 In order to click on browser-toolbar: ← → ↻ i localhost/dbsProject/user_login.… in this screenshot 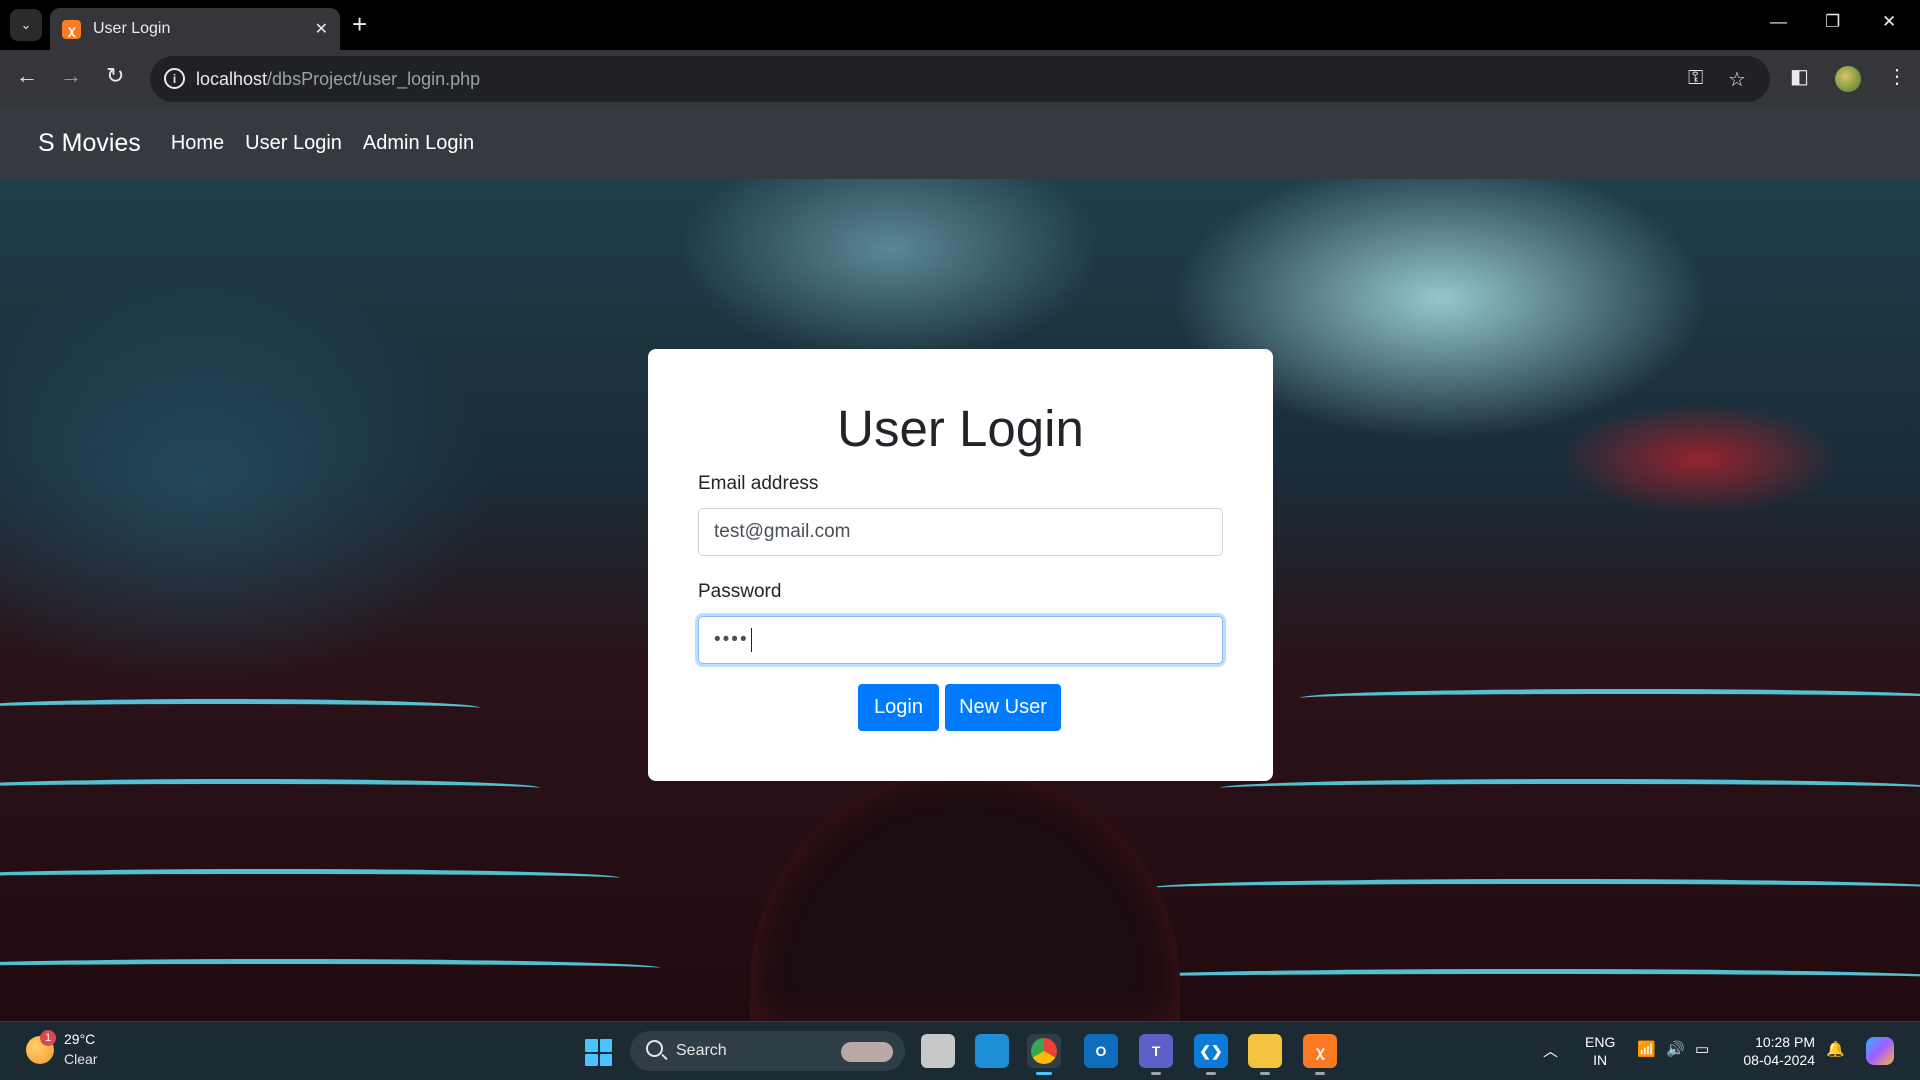, I will do `click(960, 79)`.